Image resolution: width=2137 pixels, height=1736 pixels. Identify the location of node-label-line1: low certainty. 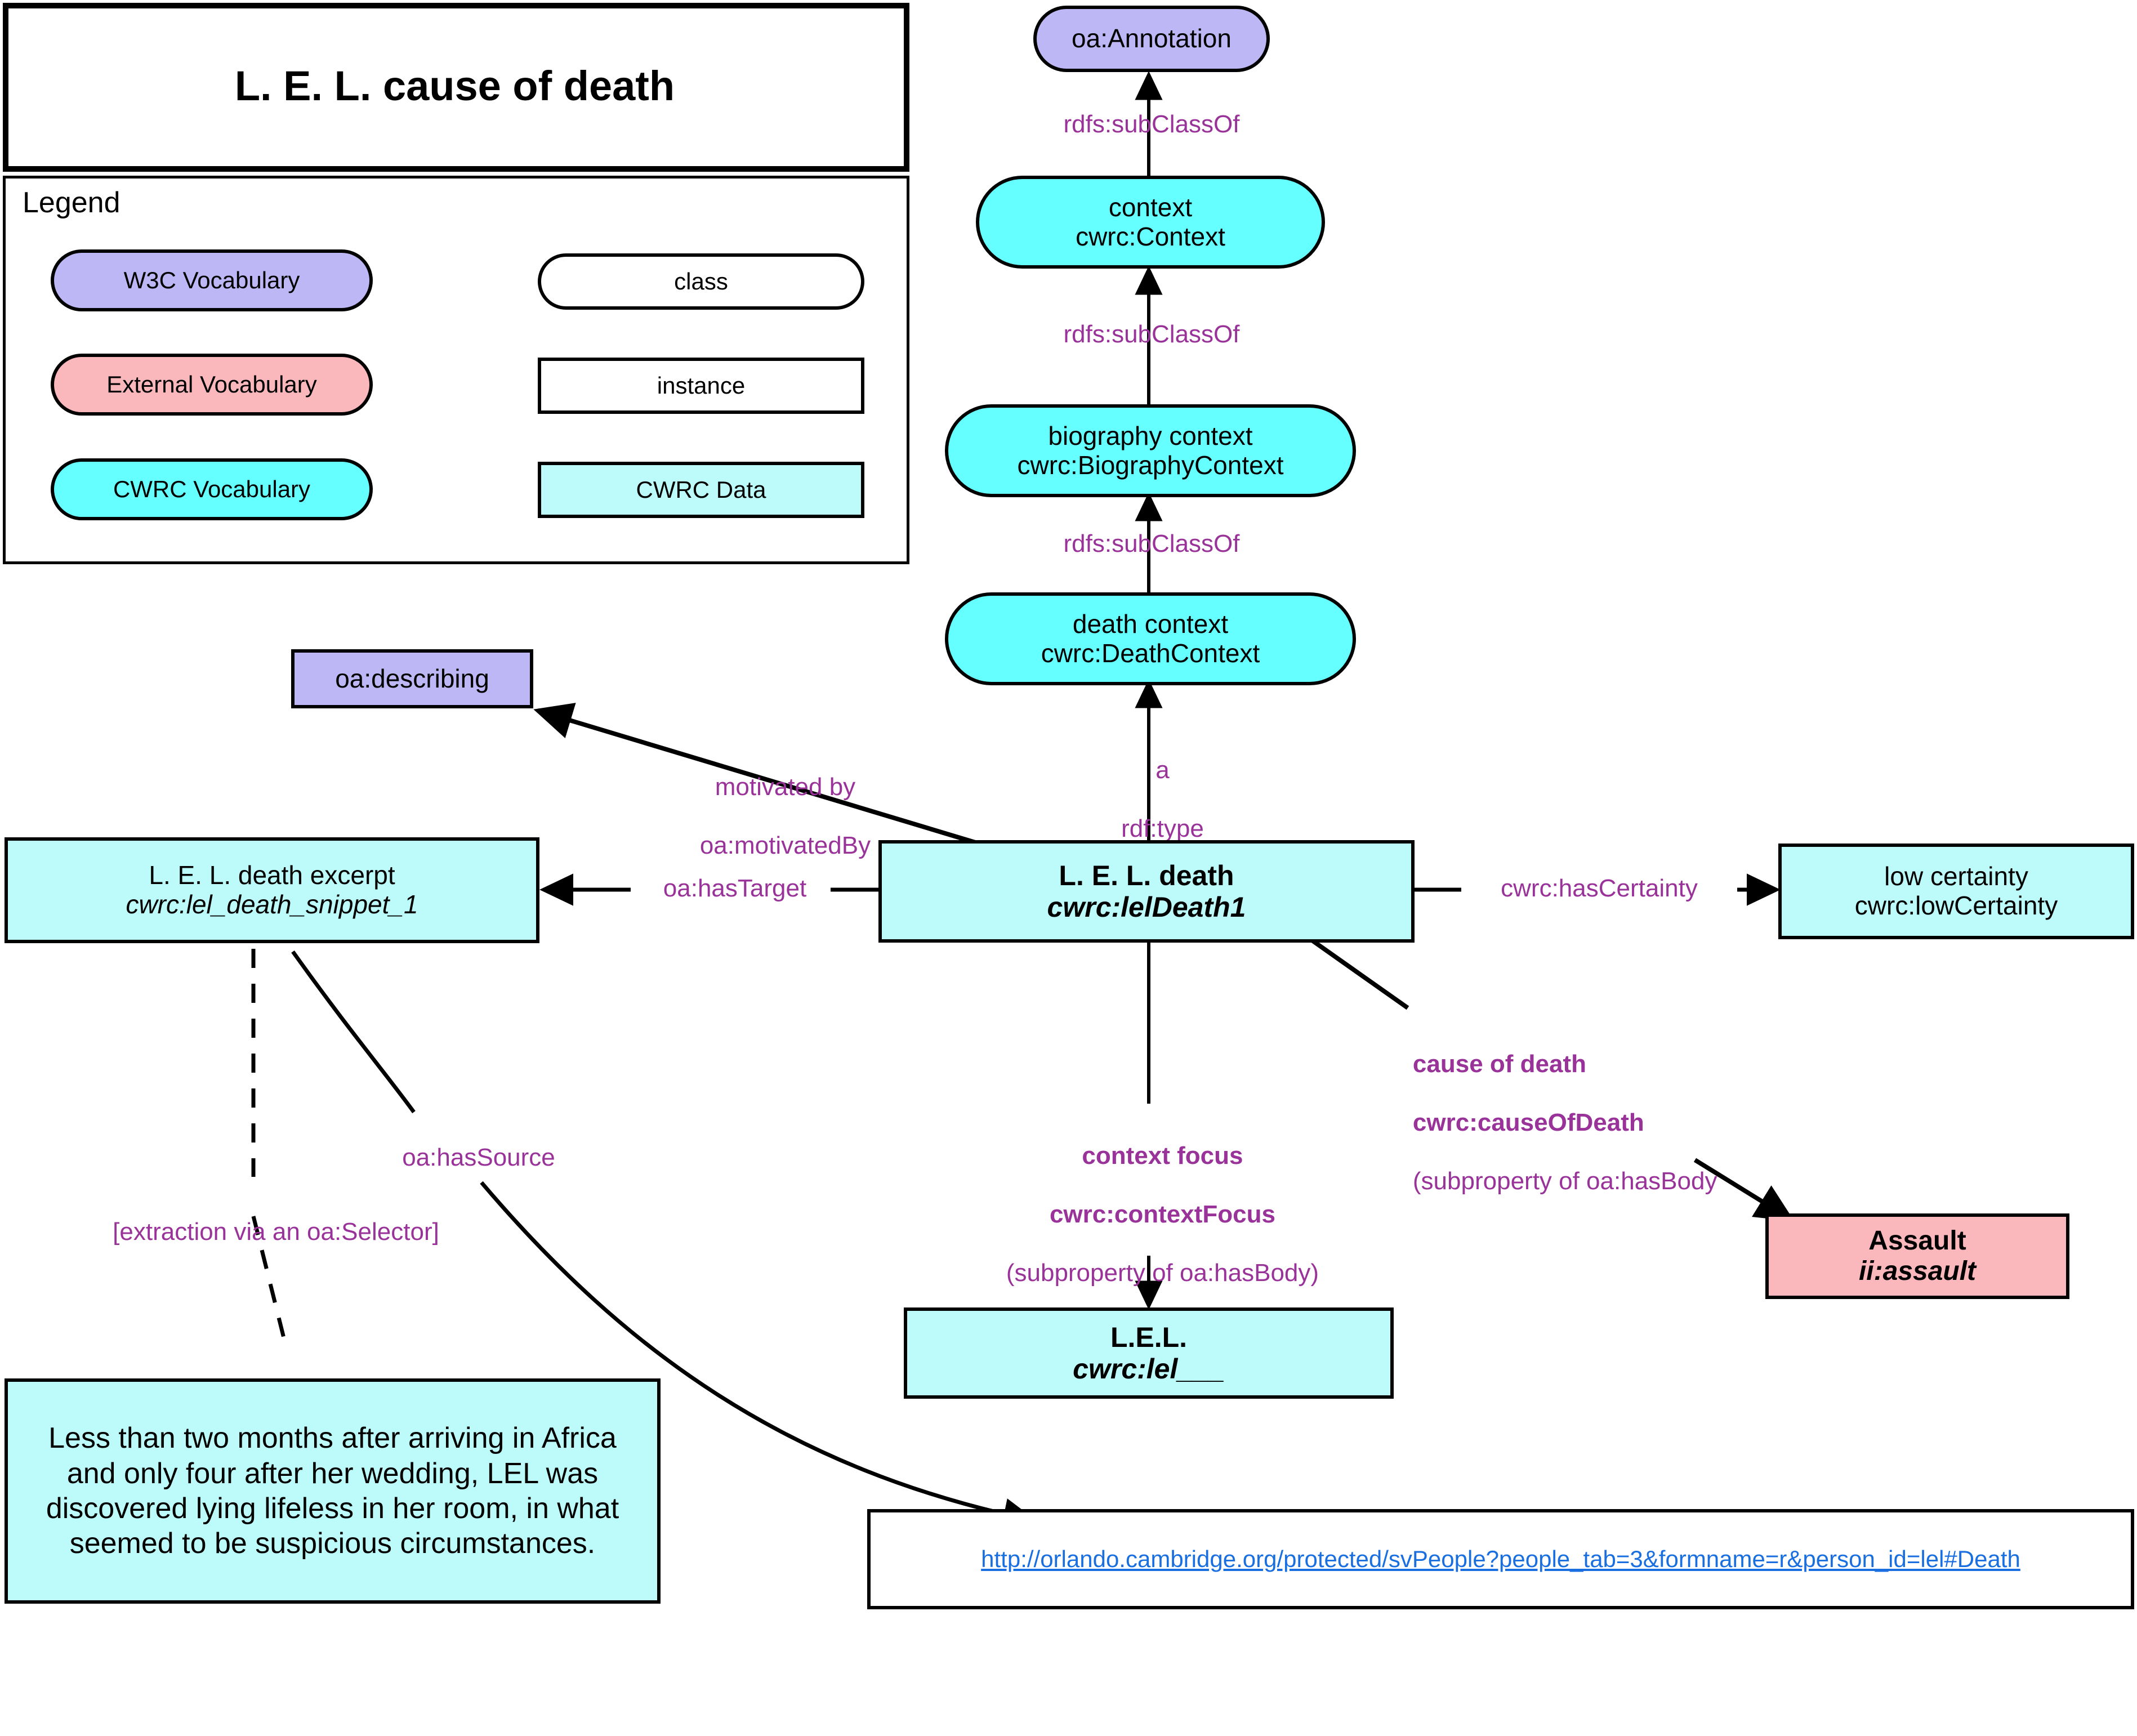
(1956, 876).